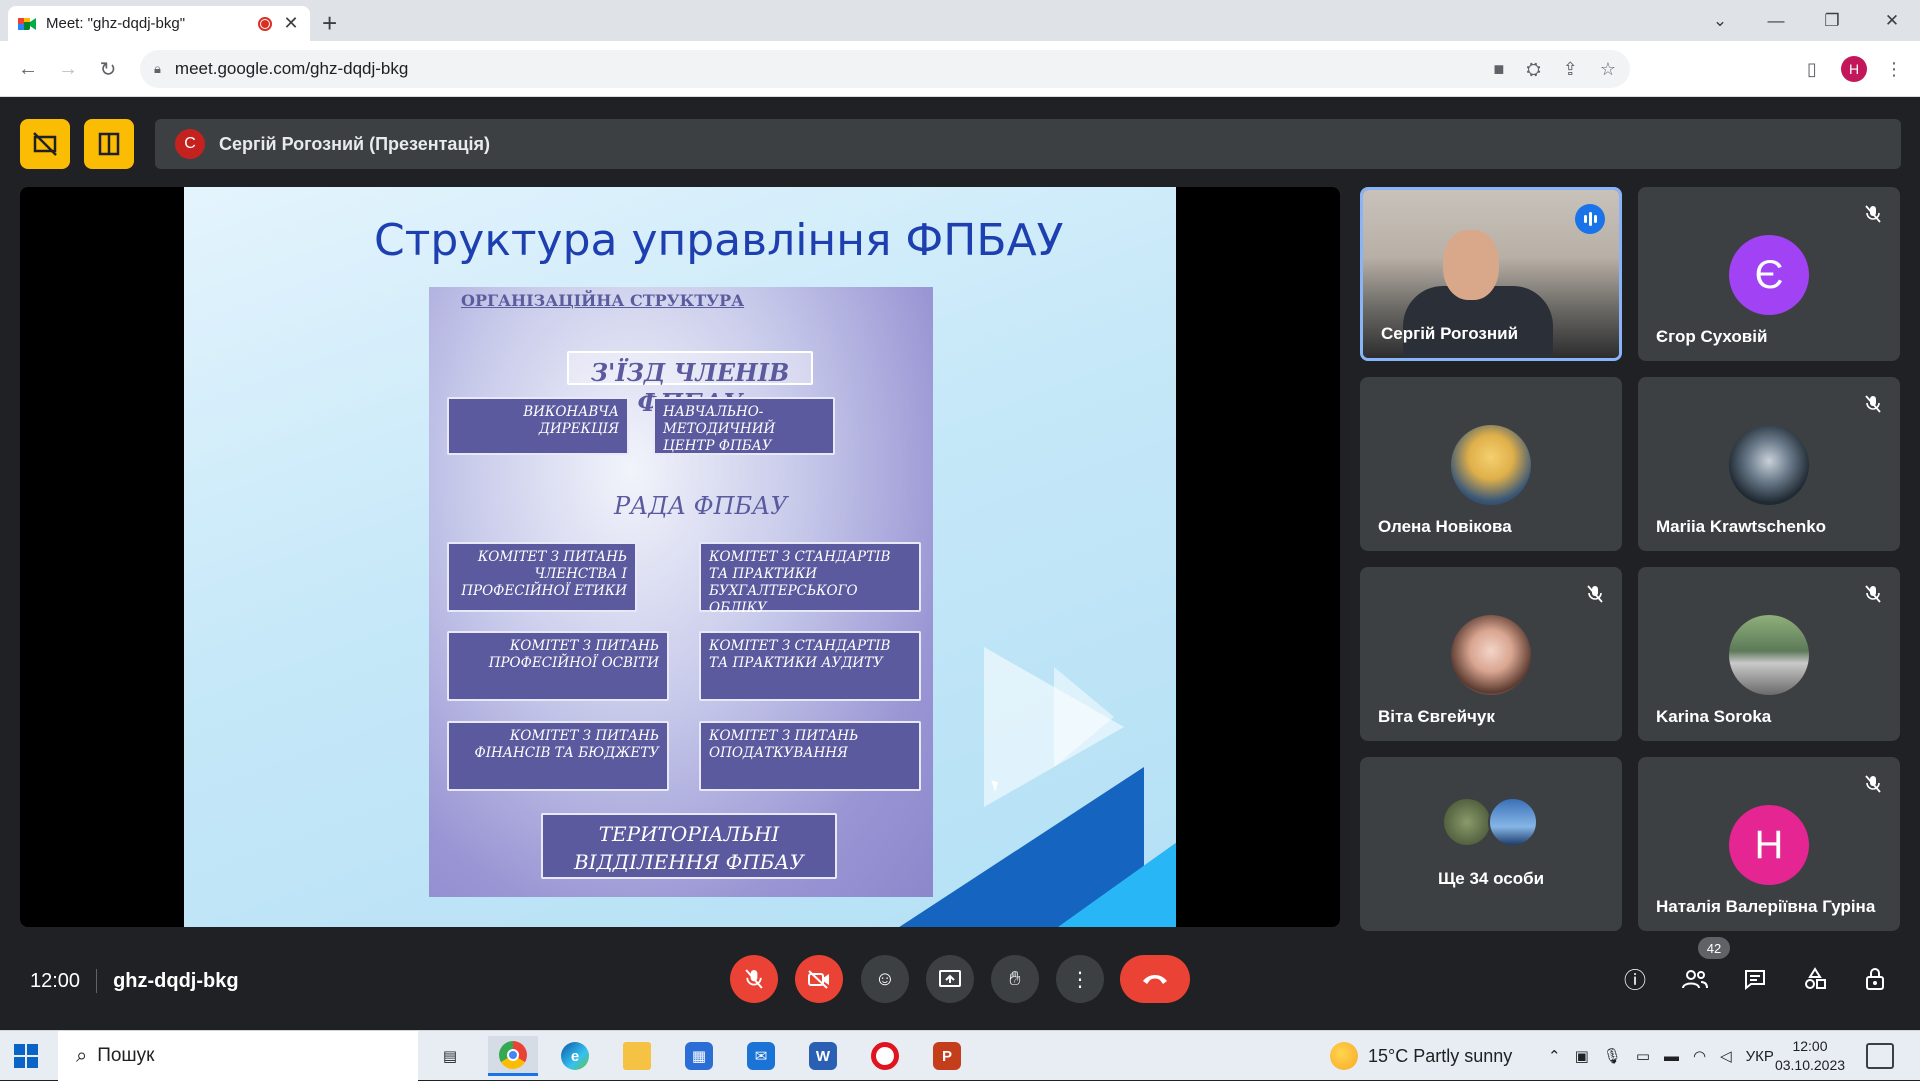  I want to click on tab-search-icon: ⌄, so click(1720, 20).